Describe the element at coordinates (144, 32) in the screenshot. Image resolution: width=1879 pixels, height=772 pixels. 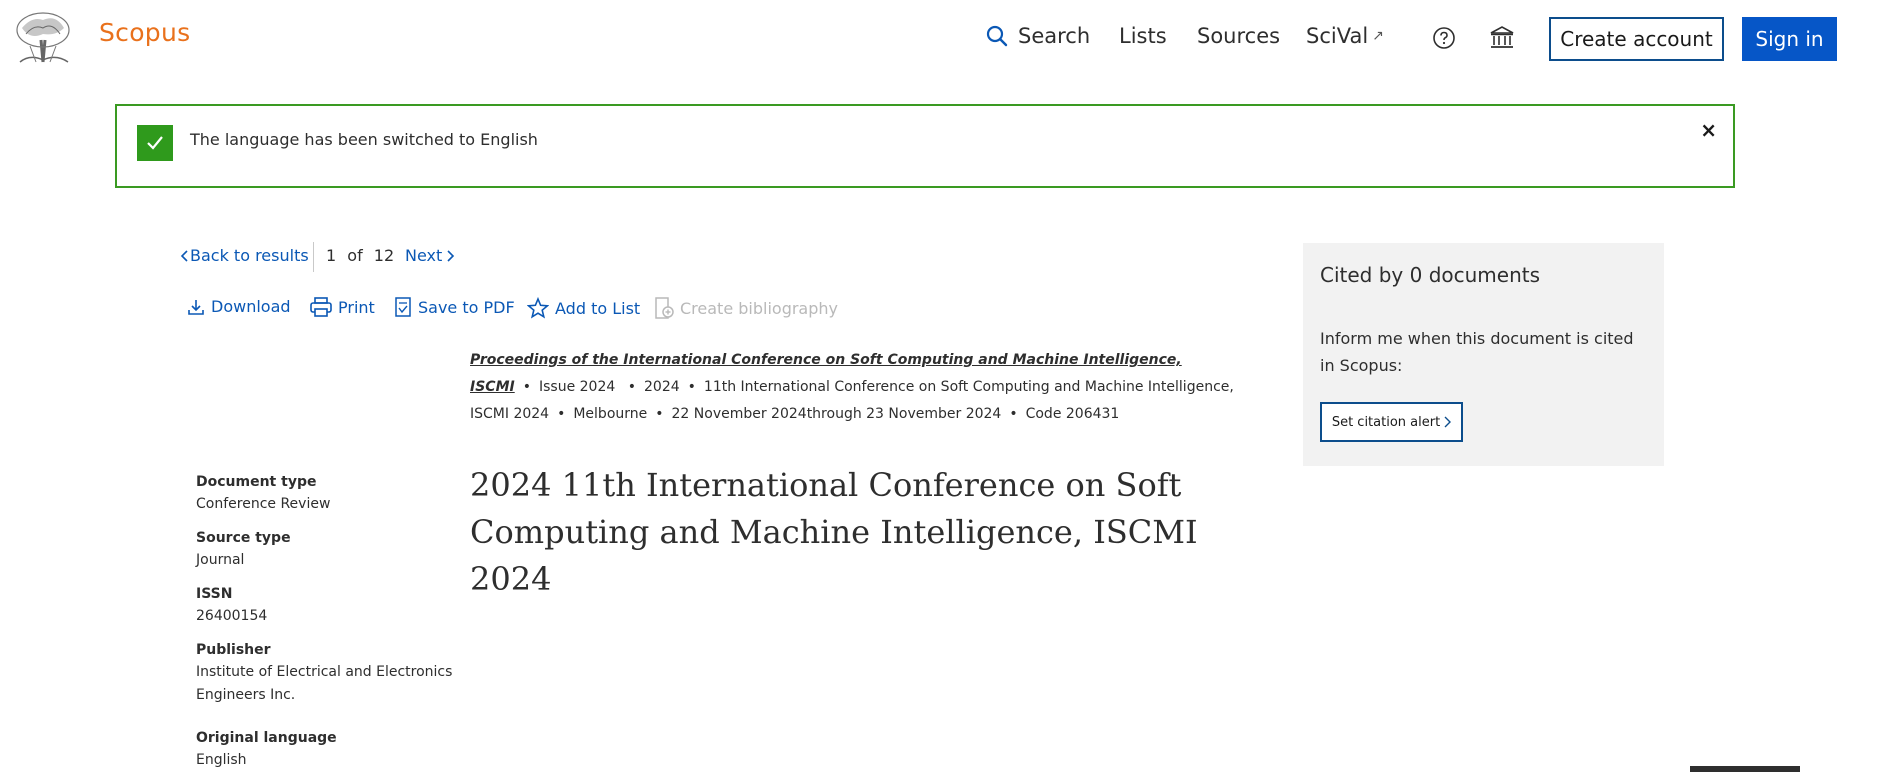
I see `scopus-brand: Scopus` at that location.